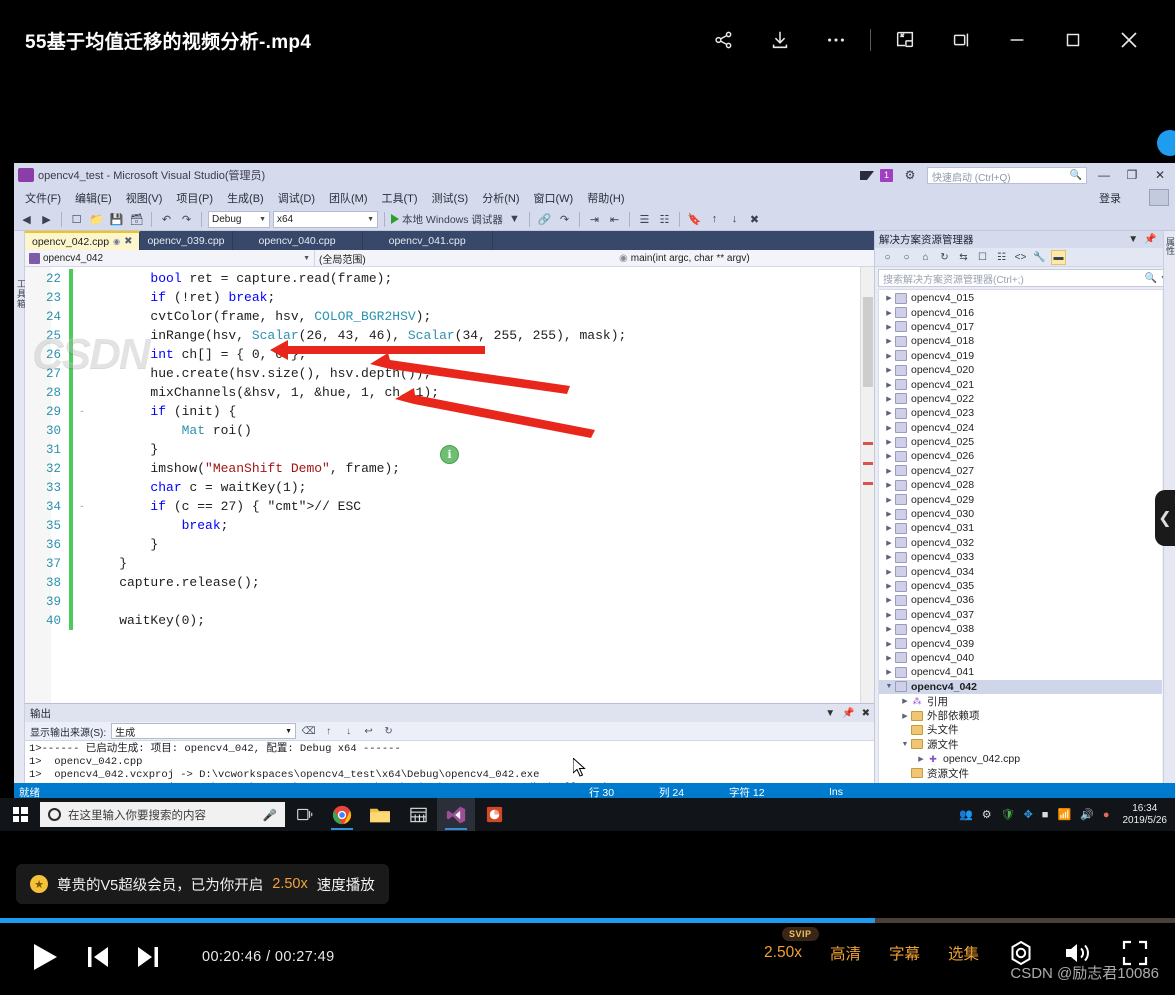 The image size is (1175, 995). What do you see at coordinates (148, 957) in the screenshot?
I see `next-button` at bounding box center [148, 957].